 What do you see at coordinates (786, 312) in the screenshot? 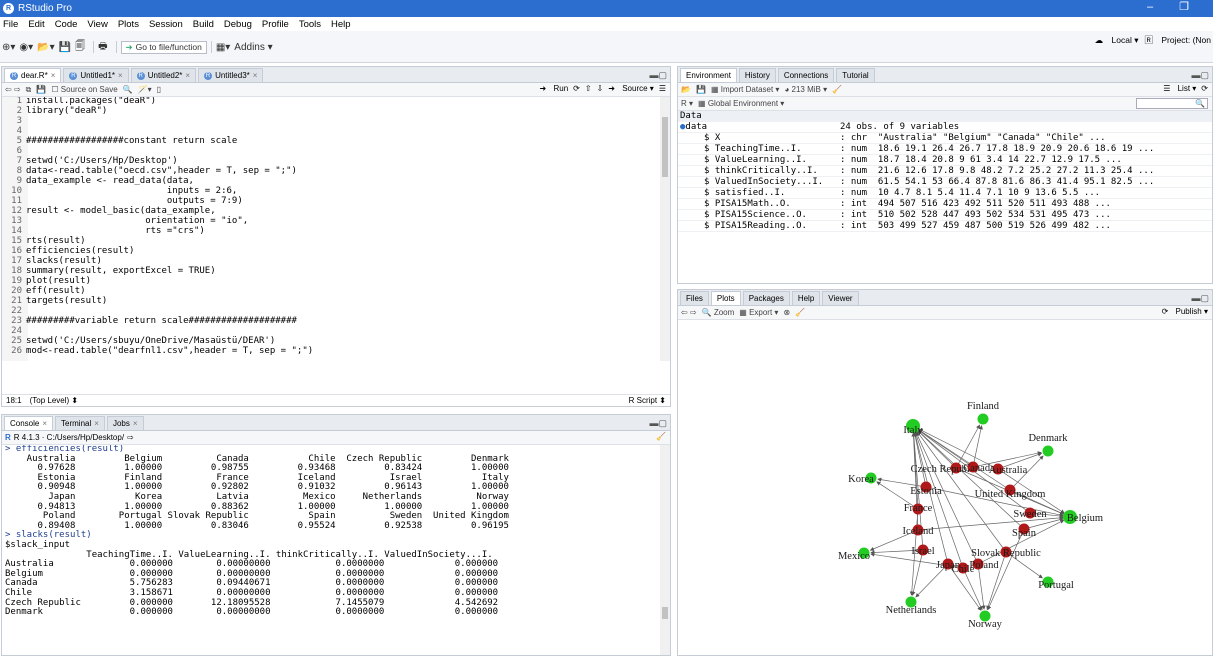
I see `remove-plot-icon: ⊗` at bounding box center [786, 312].